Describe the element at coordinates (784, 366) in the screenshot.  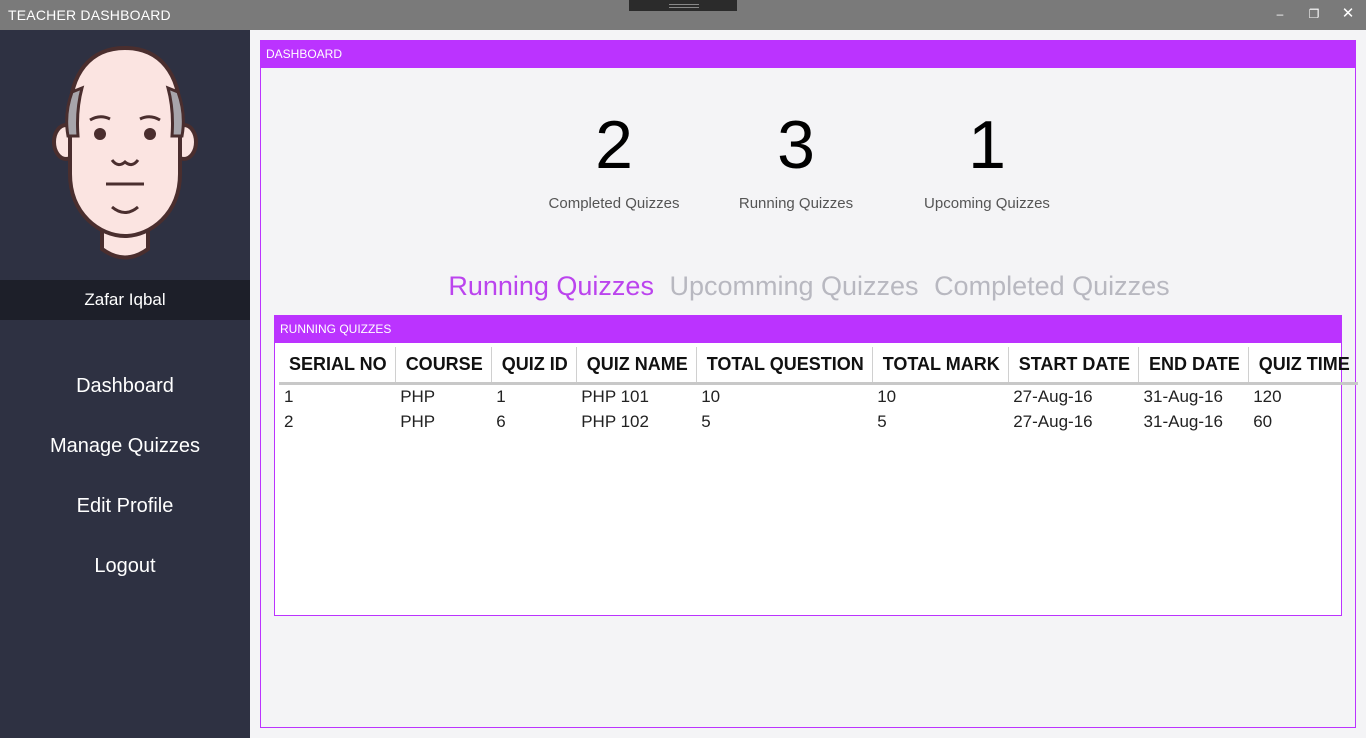
I see `column-header: TOTAL QUESTION` at that location.